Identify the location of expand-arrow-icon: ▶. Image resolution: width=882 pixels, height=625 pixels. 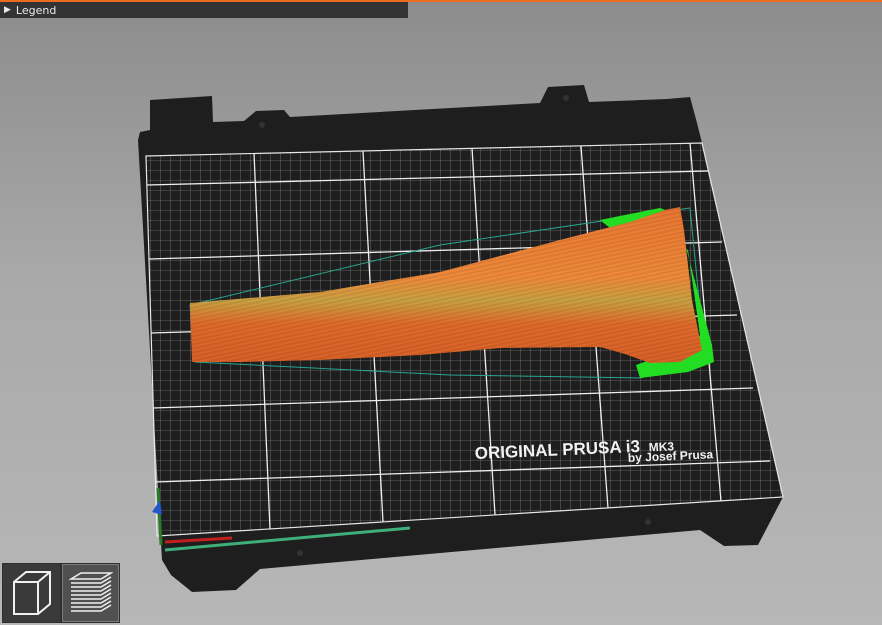
(7, 10).